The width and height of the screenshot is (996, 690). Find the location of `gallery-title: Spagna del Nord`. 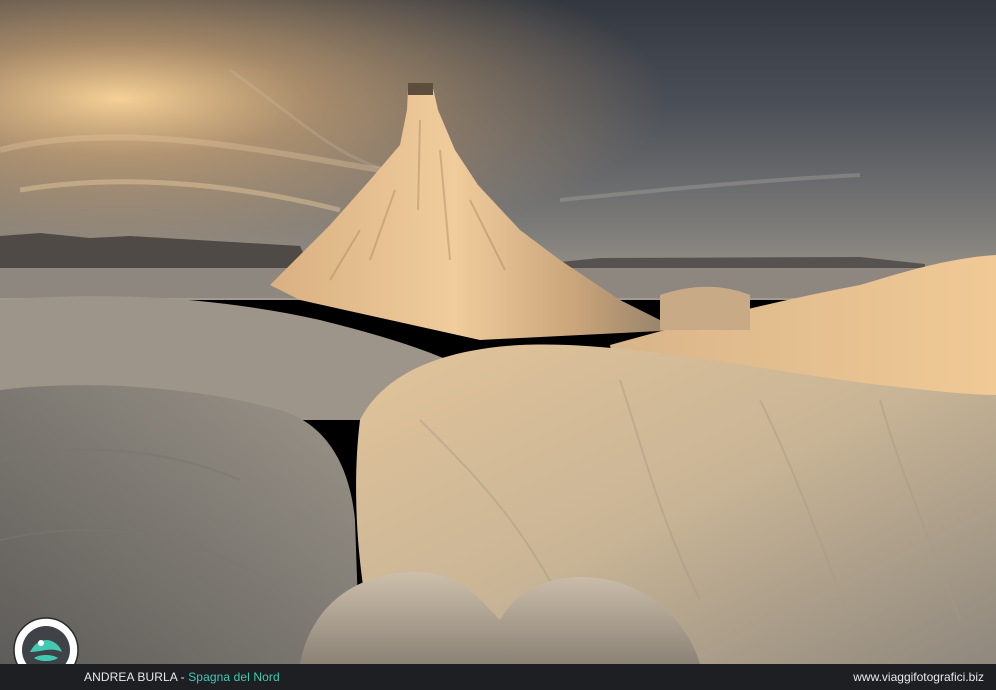

gallery-title: Spagna del Nord is located at coordinates (234, 677).